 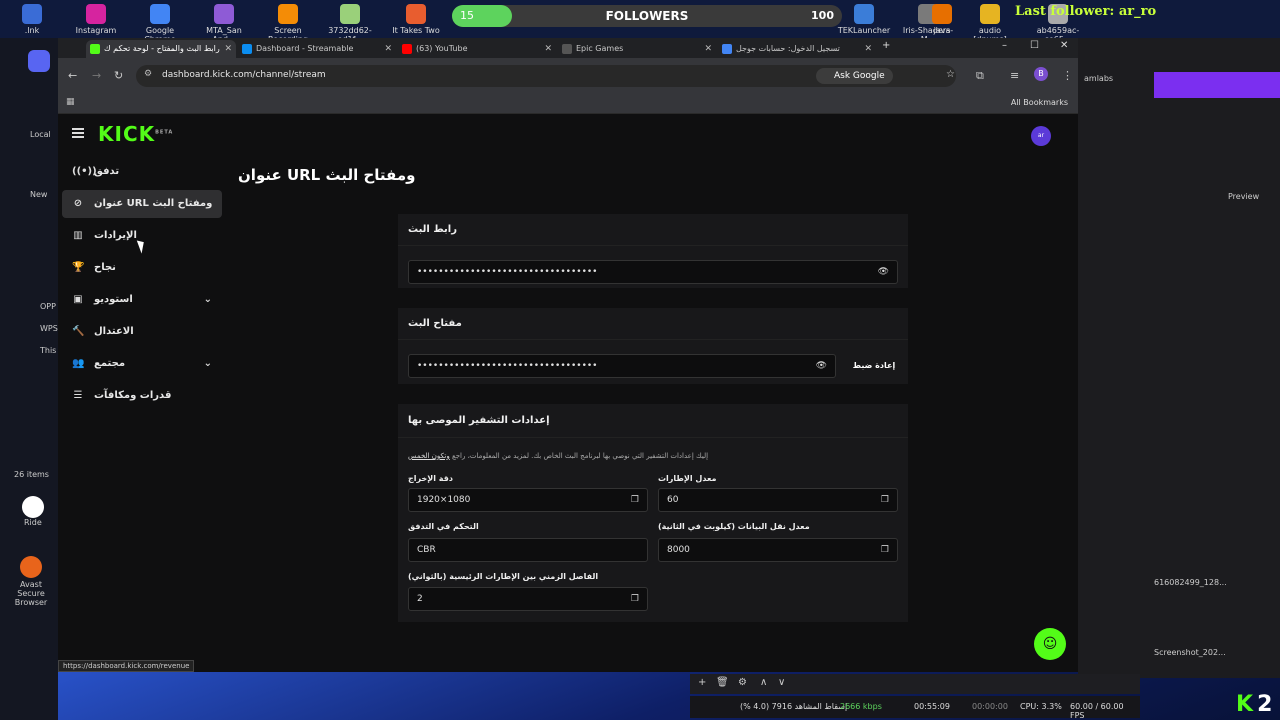 What do you see at coordinates (622, 366) in the screenshot?
I see `stream-key-field: •••••••••••••••••••••••••••••••••• 👁` at bounding box center [622, 366].